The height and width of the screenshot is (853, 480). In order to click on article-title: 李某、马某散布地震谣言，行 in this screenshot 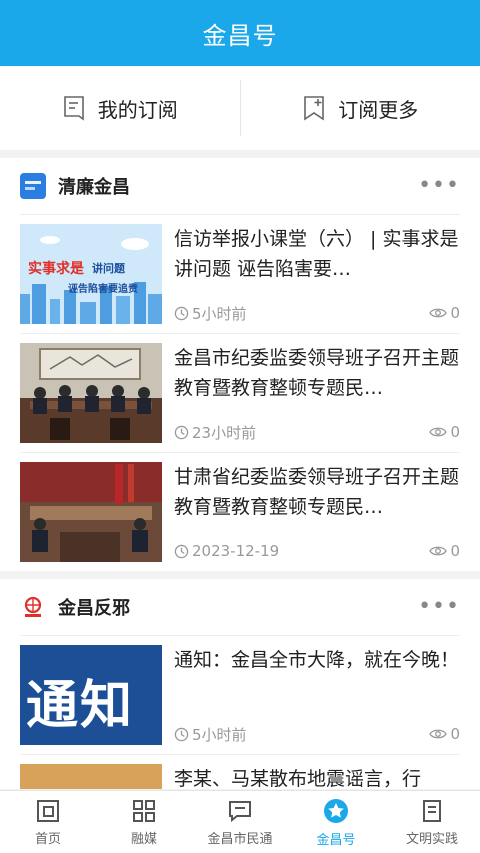, I will do `click(298, 778)`.